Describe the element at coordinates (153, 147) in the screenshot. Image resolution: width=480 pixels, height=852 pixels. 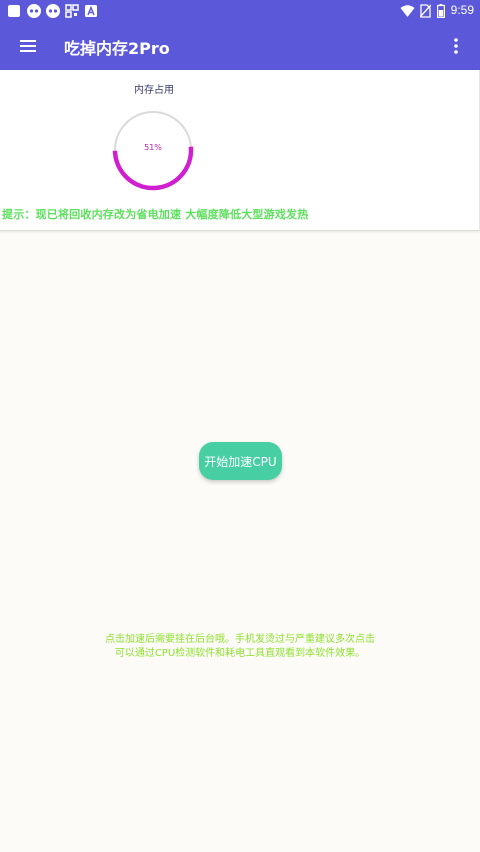
I see `memory-usage-percent: 51%` at that location.